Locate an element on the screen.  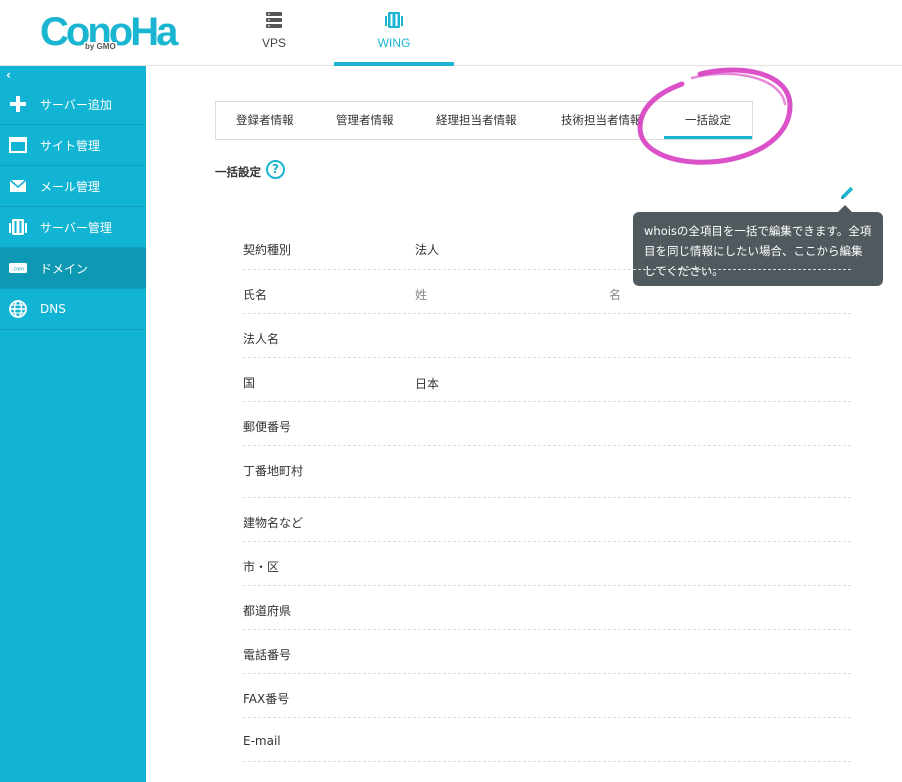
row-label: E-mail is located at coordinates (262, 741).